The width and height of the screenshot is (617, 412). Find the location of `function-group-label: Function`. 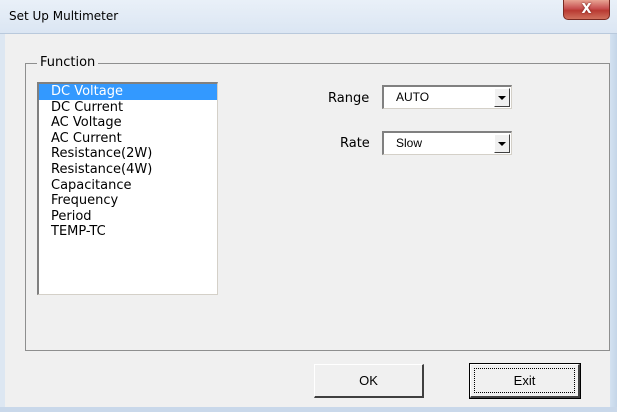

function-group-label: Function is located at coordinates (68, 62).